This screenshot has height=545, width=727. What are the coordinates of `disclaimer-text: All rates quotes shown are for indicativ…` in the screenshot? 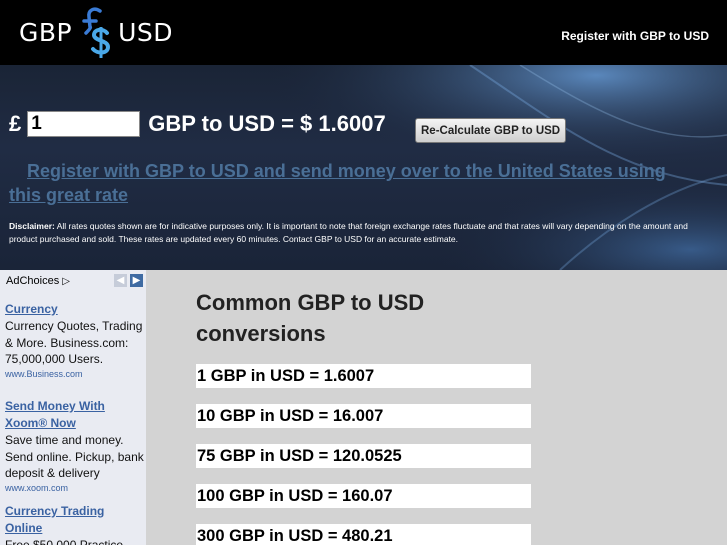 It's located at (348, 232).